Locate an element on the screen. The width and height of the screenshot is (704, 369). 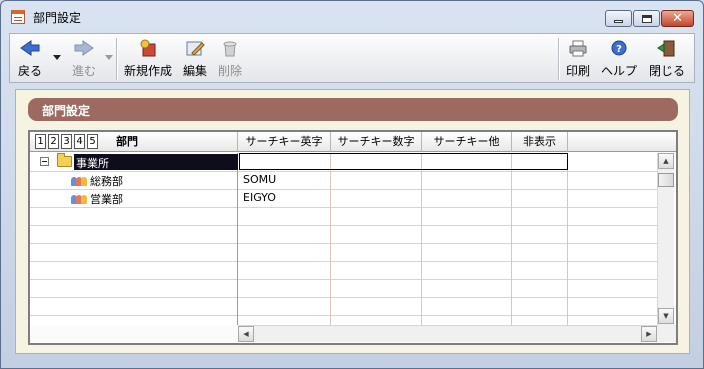
scroll-right-icon: ▶ is located at coordinates (649, 334).